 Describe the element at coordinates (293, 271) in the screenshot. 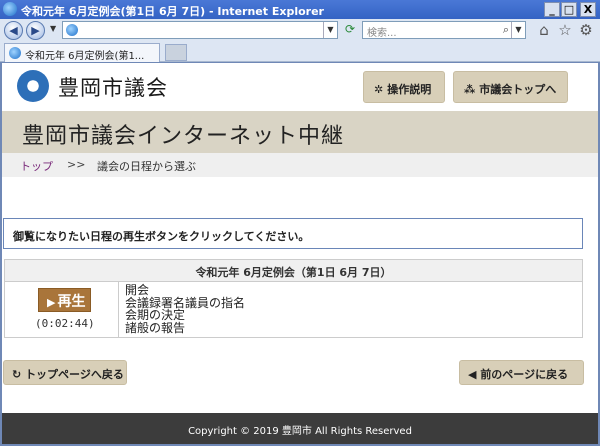

I see `schedule-header: 令和元年 6月定例会（第1日 6月 7日）` at that location.